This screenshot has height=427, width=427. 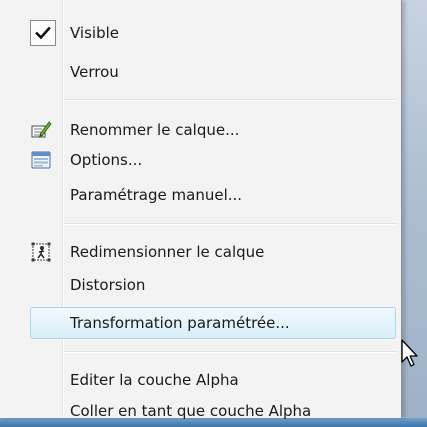 What do you see at coordinates (94, 33) in the screenshot?
I see `menu-item-label: Visible` at bounding box center [94, 33].